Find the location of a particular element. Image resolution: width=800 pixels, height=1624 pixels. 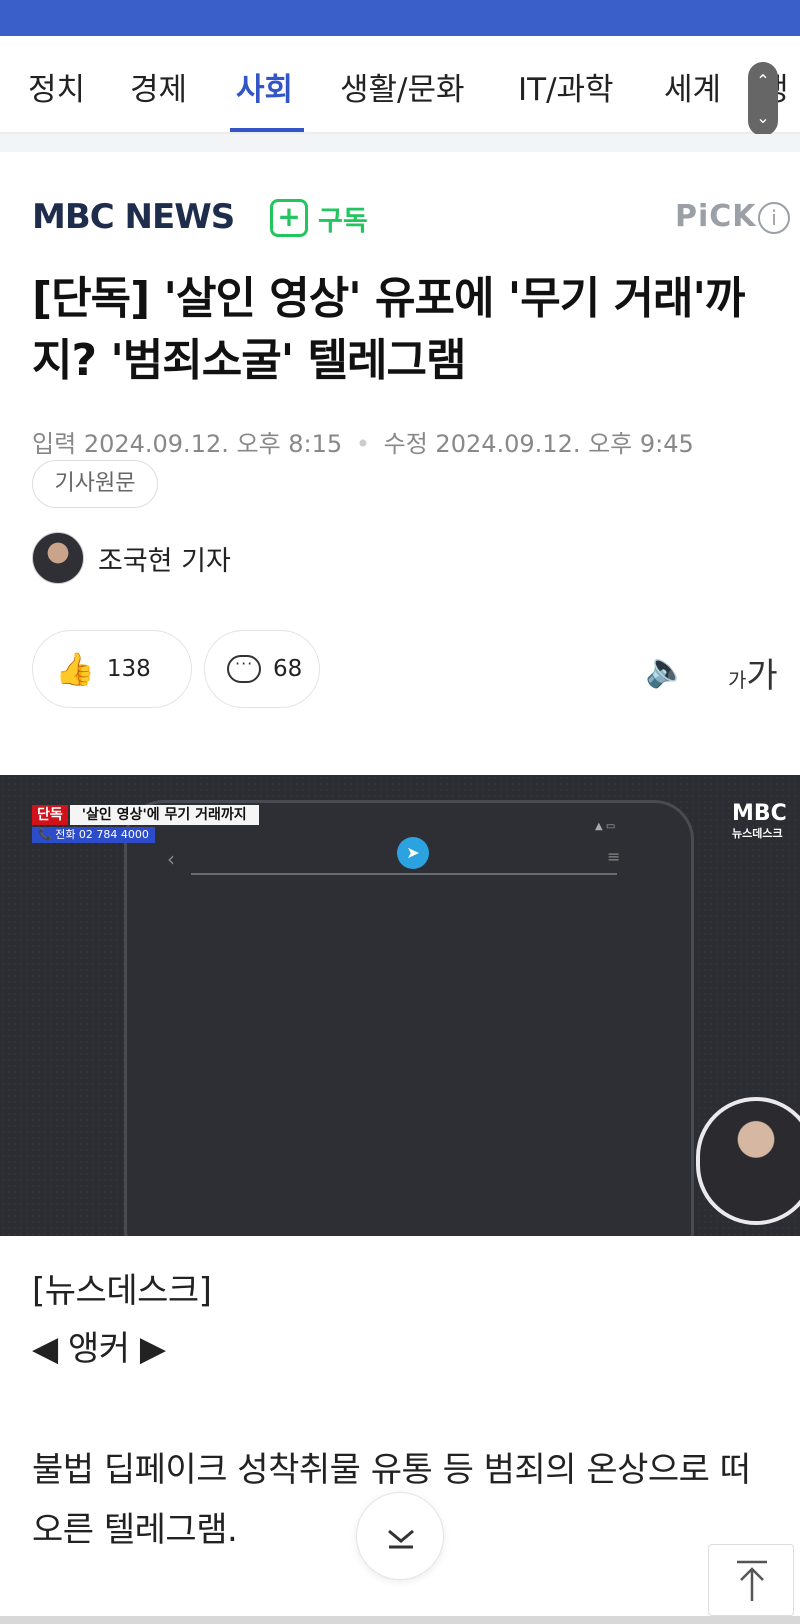

menu-icon: ≡ is located at coordinates (614, 856).